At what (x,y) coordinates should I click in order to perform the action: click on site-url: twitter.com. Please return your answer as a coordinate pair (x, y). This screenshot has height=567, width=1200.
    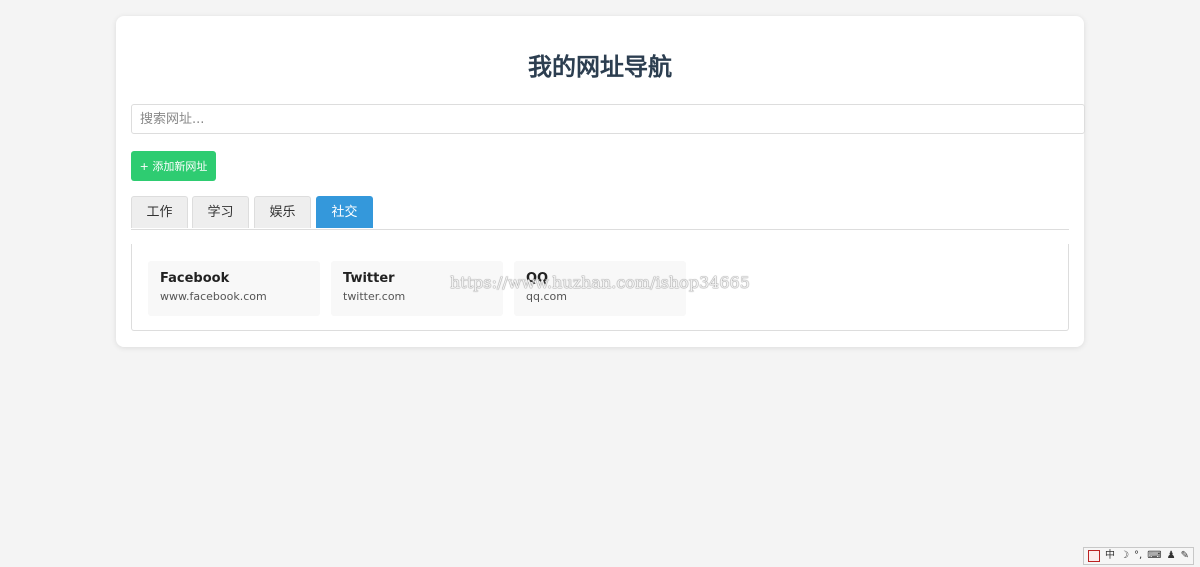
    Looking at the image, I should click on (374, 296).